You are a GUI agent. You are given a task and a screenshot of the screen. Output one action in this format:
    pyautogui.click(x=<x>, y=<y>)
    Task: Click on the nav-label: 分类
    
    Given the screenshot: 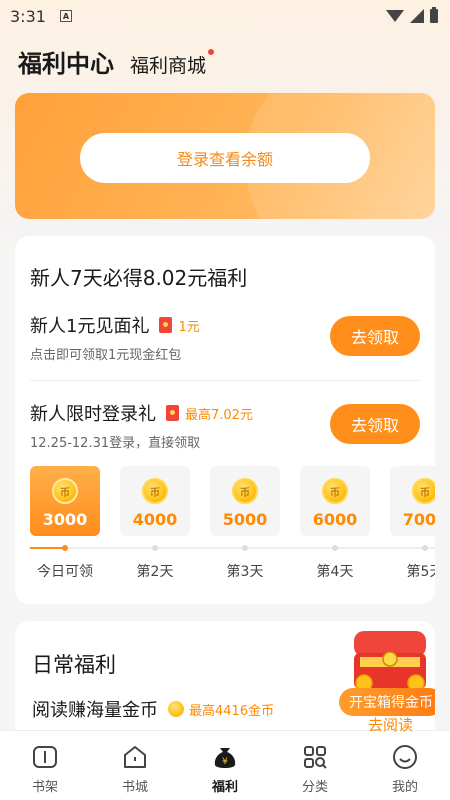 What is the action you would take?
    pyautogui.click(x=314, y=787)
    